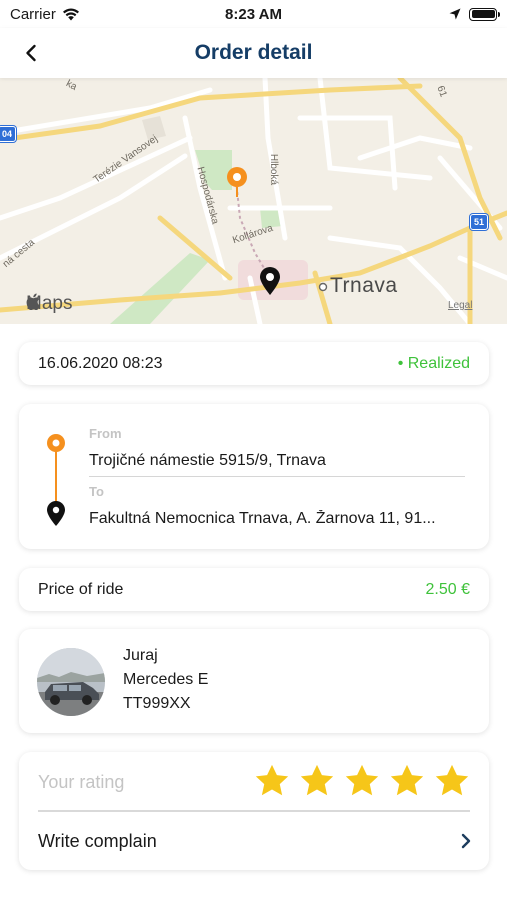 The width and height of the screenshot is (507, 900). I want to click on driver-card: Juraj Mercedes E TT999XX, so click(254, 681).